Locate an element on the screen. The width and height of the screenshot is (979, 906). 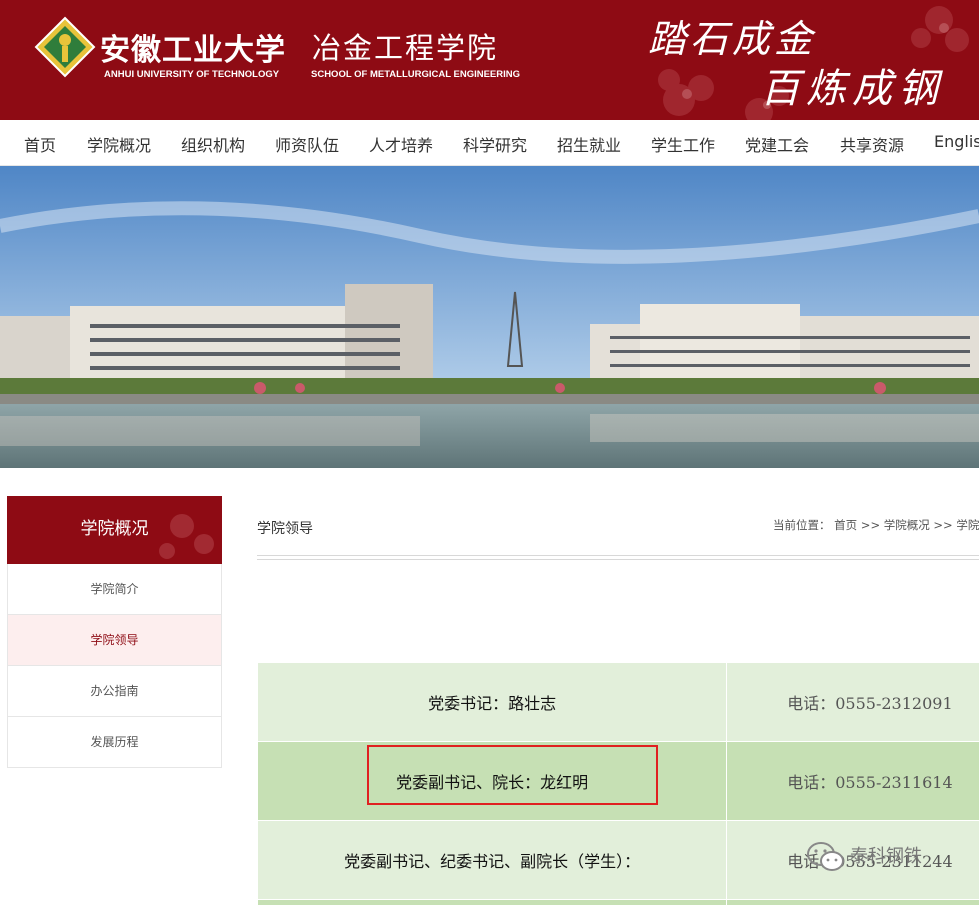
table-row is located at coordinates (618, 903).